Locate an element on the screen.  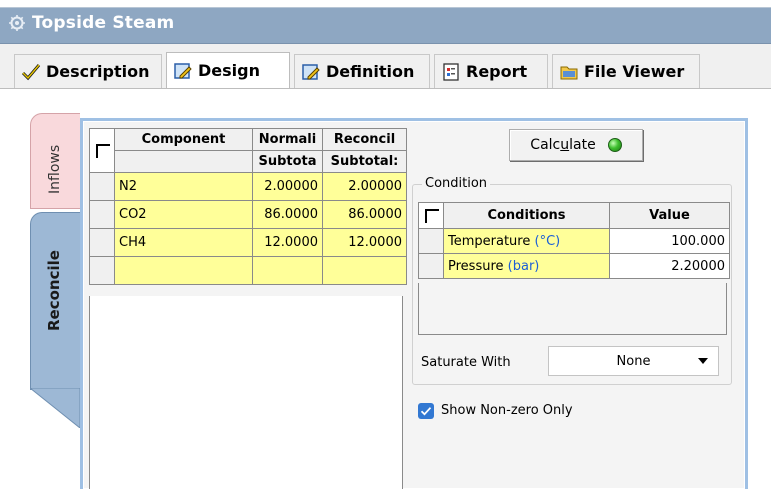
tab-description: Description is located at coordinates (88, 71).